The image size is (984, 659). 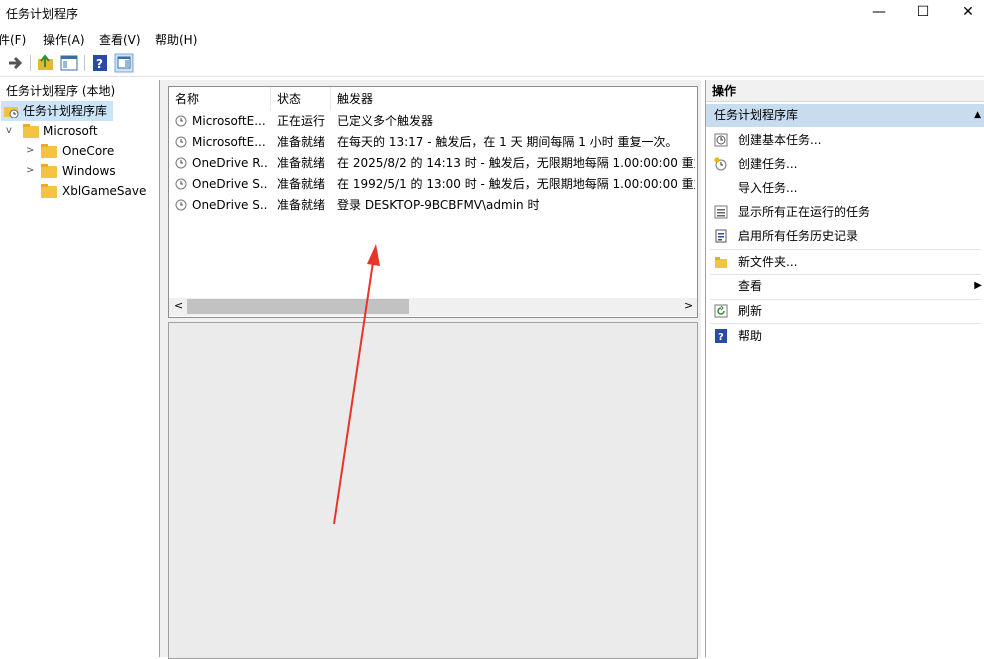 What do you see at coordinates (356, 384) in the screenshot?
I see `annotation-arrow` at bounding box center [356, 384].